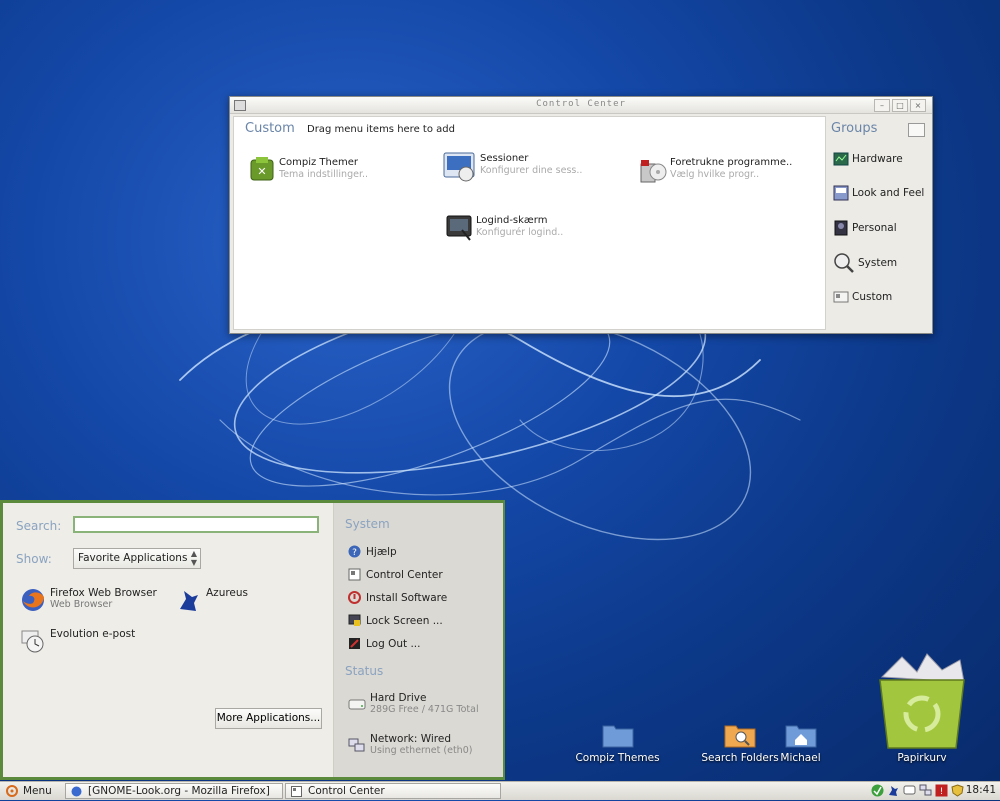  What do you see at coordinates (189, 600) in the screenshot?
I see `azureus-frog-icon` at bounding box center [189, 600].